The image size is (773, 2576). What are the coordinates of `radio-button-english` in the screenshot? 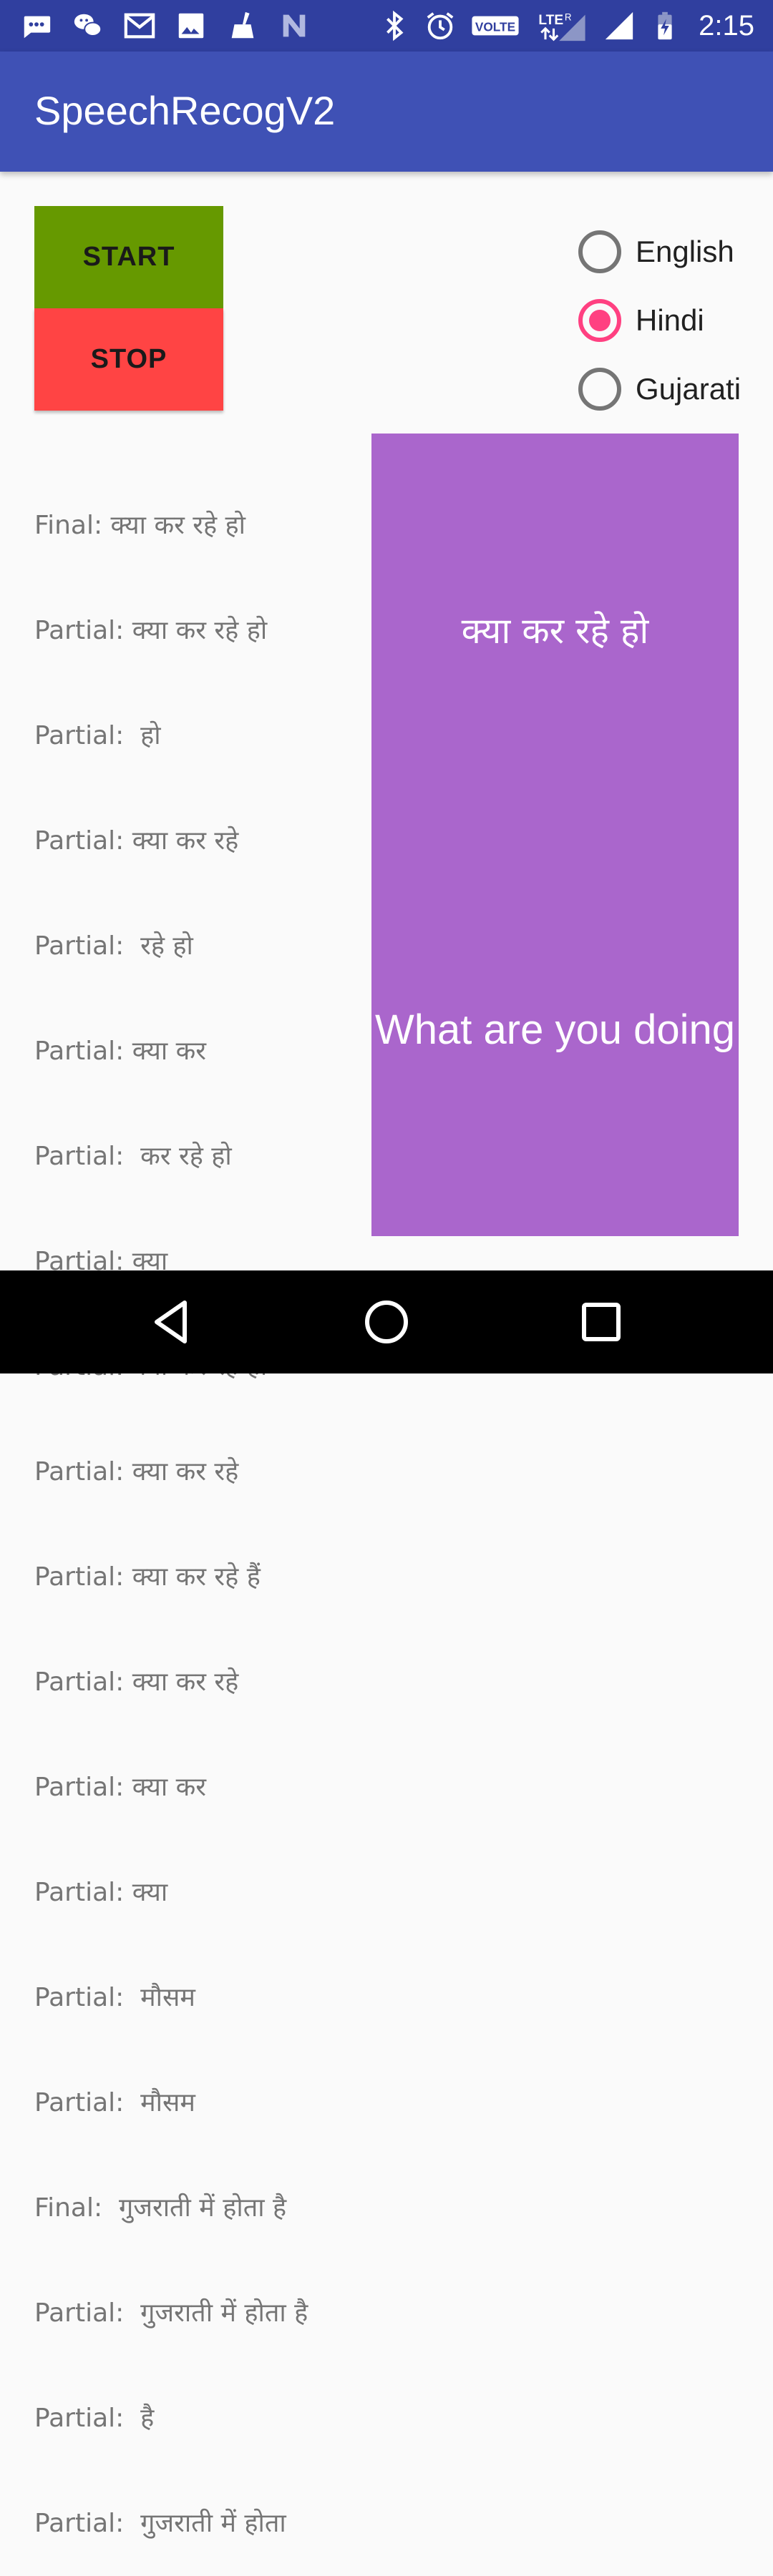 It's located at (599, 251).